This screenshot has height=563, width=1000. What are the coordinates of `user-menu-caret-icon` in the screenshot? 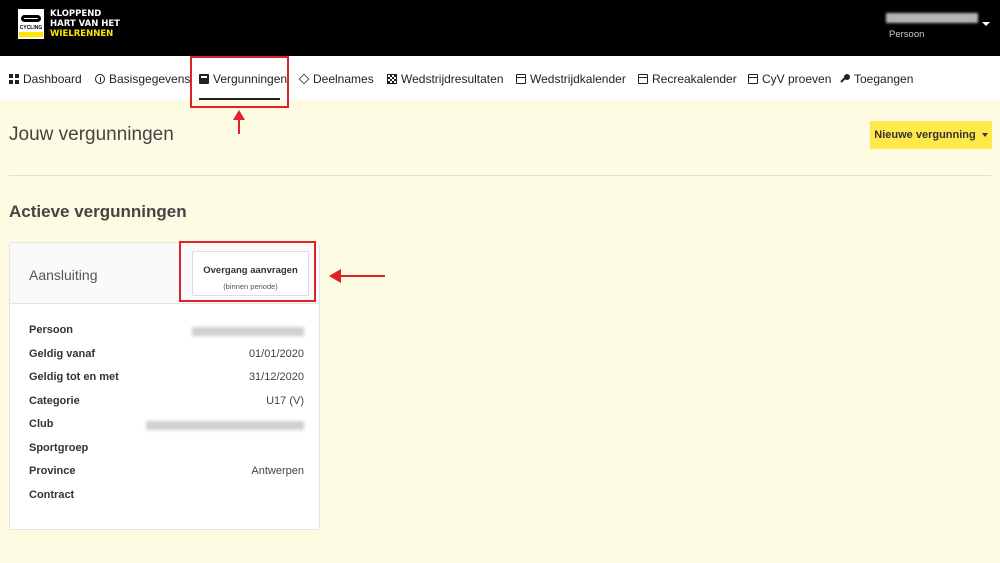 It's located at (986, 24).